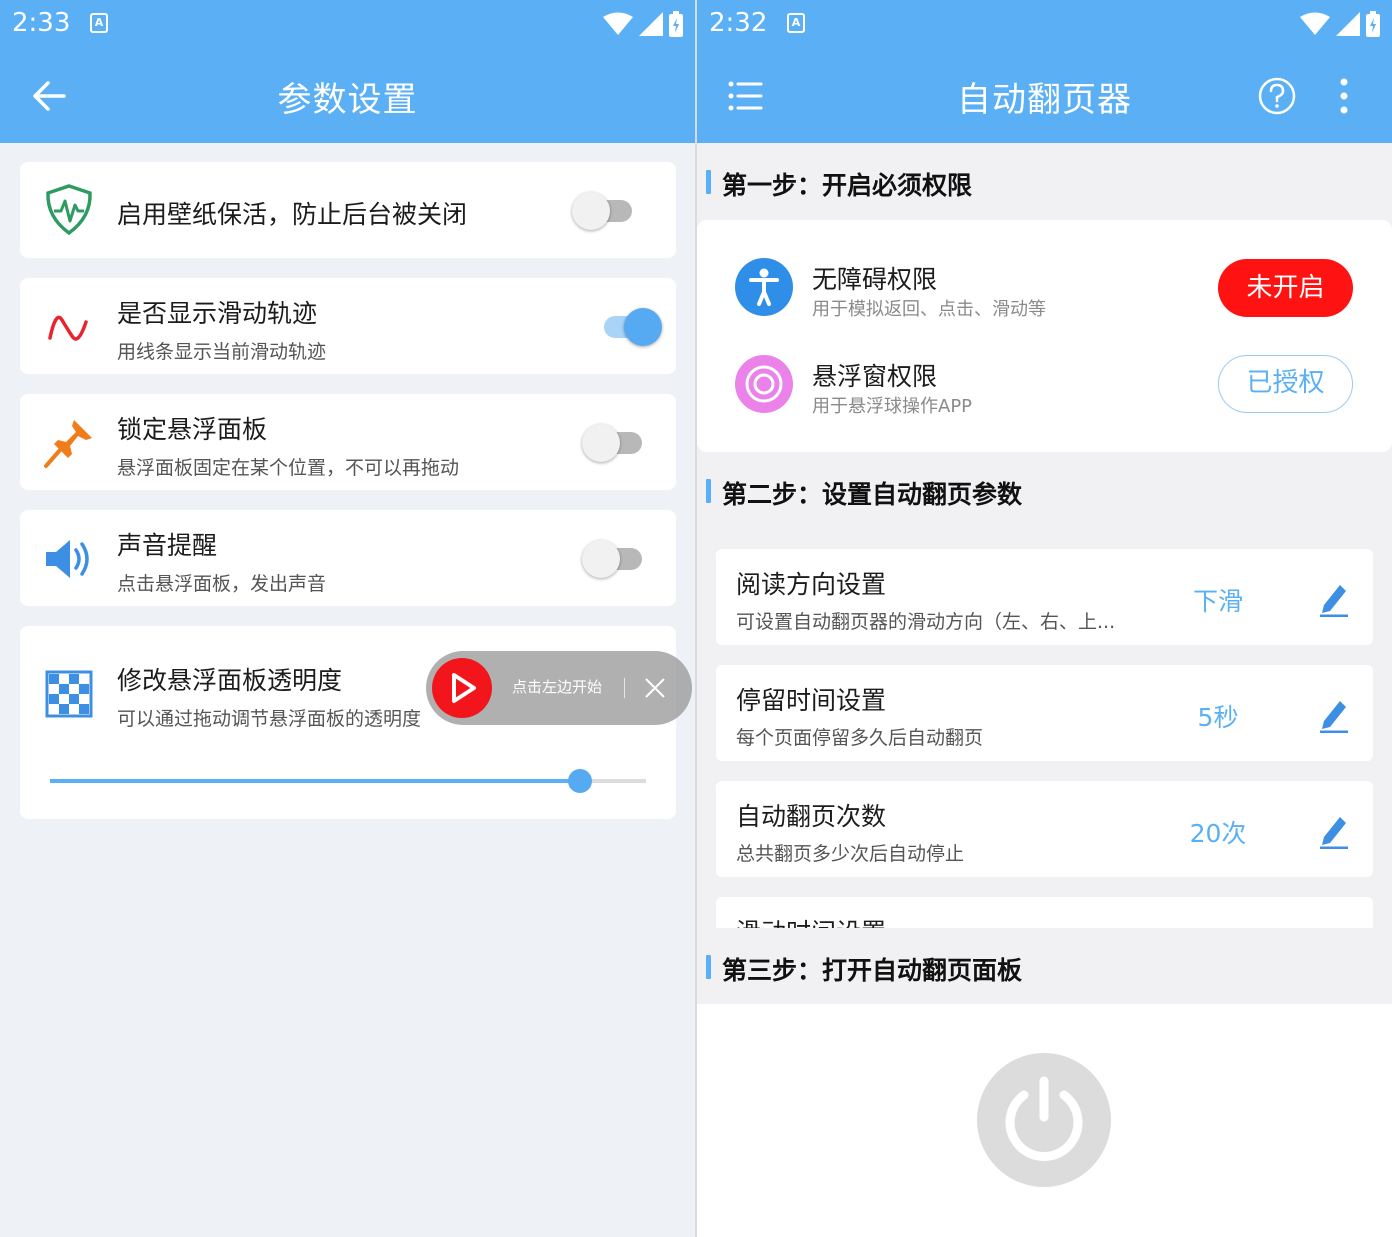 The width and height of the screenshot is (1392, 1237). I want to click on param-title: 自动翻页次数, so click(811, 816).